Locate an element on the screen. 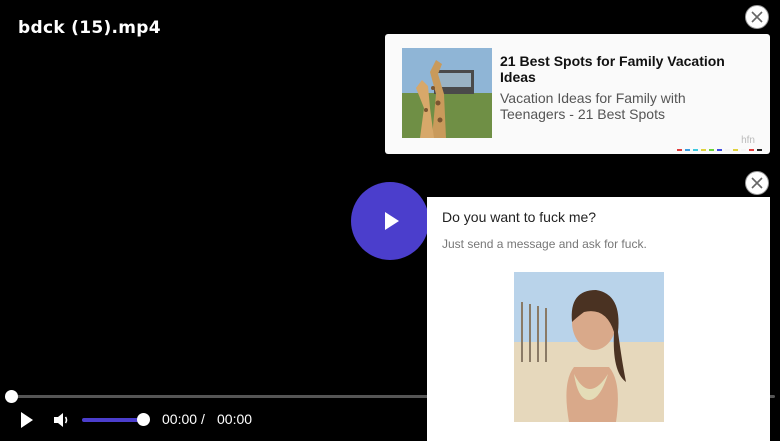 This screenshot has height=441, width=780. close-ad-button is located at coordinates (757, 17).